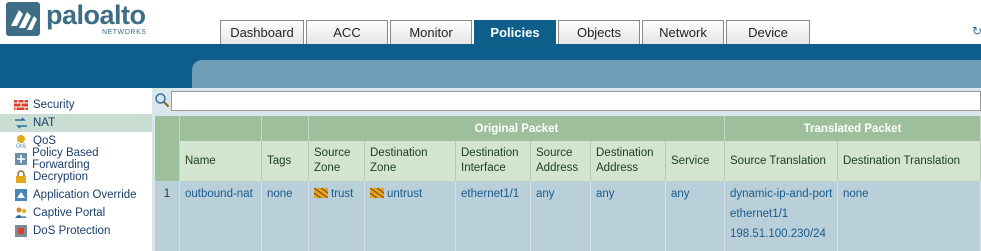 Image resolution: width=981 pixels, height=251 pixels. Describe the element at coordinates (337, 161) in the screenshot. I see `column-header-source-zone: Source Zone` at that location.